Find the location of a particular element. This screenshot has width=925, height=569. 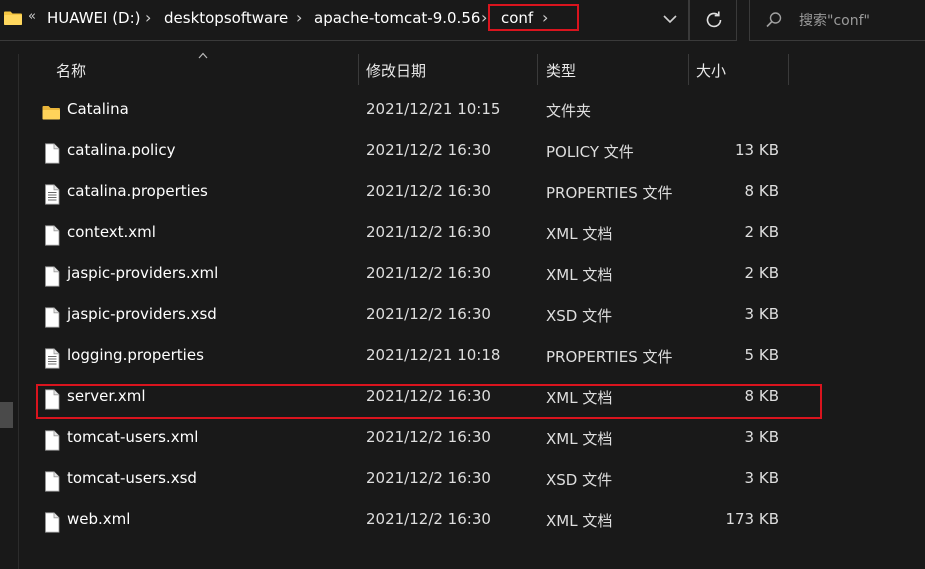

file-name: context.xml is located at coordinates (111, 232).